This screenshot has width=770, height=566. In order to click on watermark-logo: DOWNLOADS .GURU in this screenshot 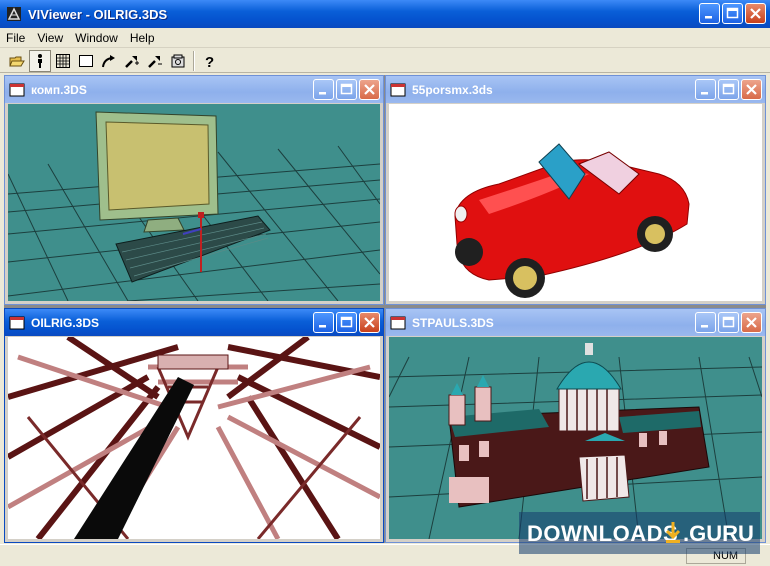, I will do `click(639, 533)`.